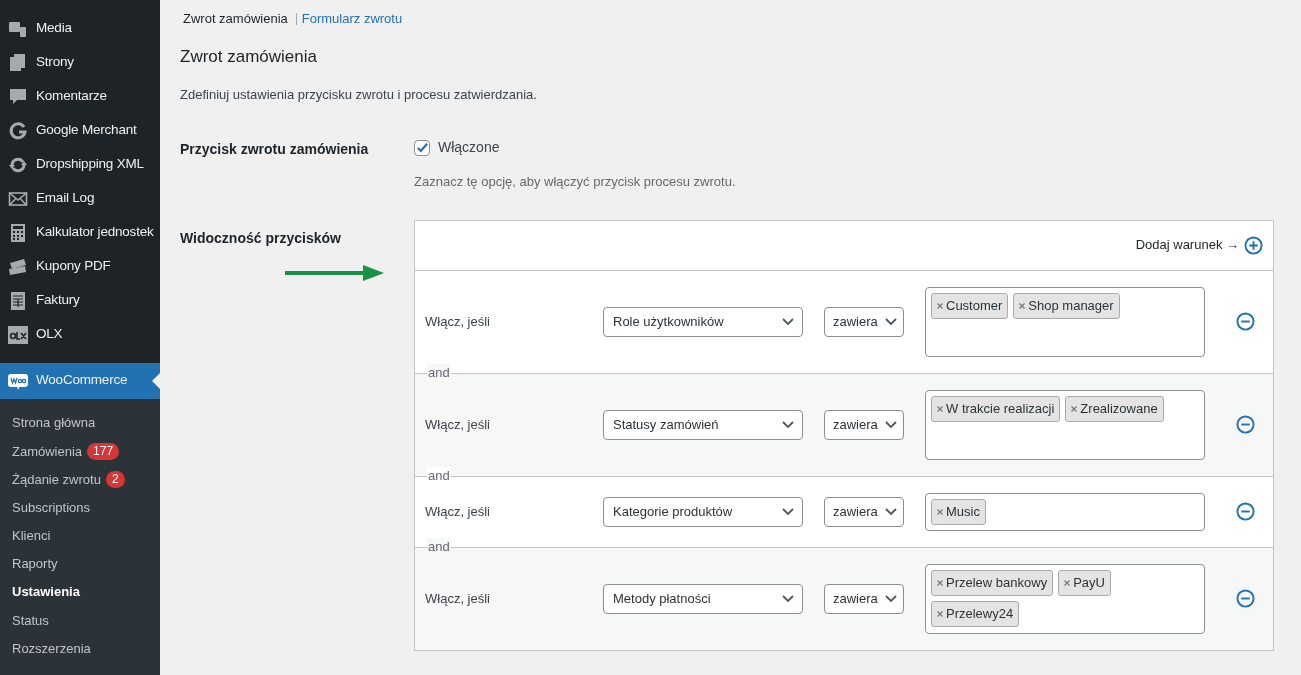  I want to click on tag-chip: W trakcie realizacji, so click(996, 408).